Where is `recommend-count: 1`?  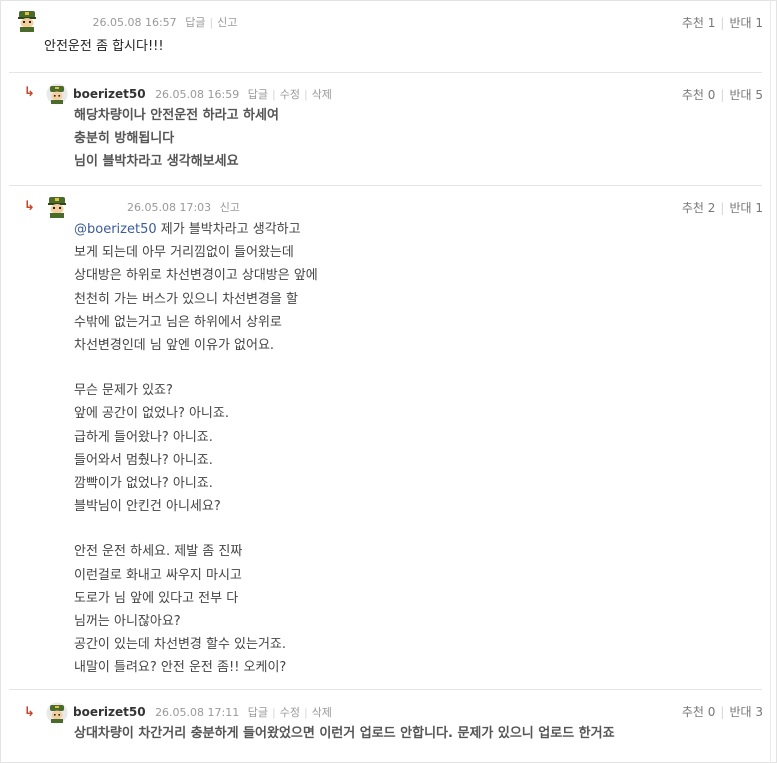
recommend-count: 1 is located at coordinates (711, 23).